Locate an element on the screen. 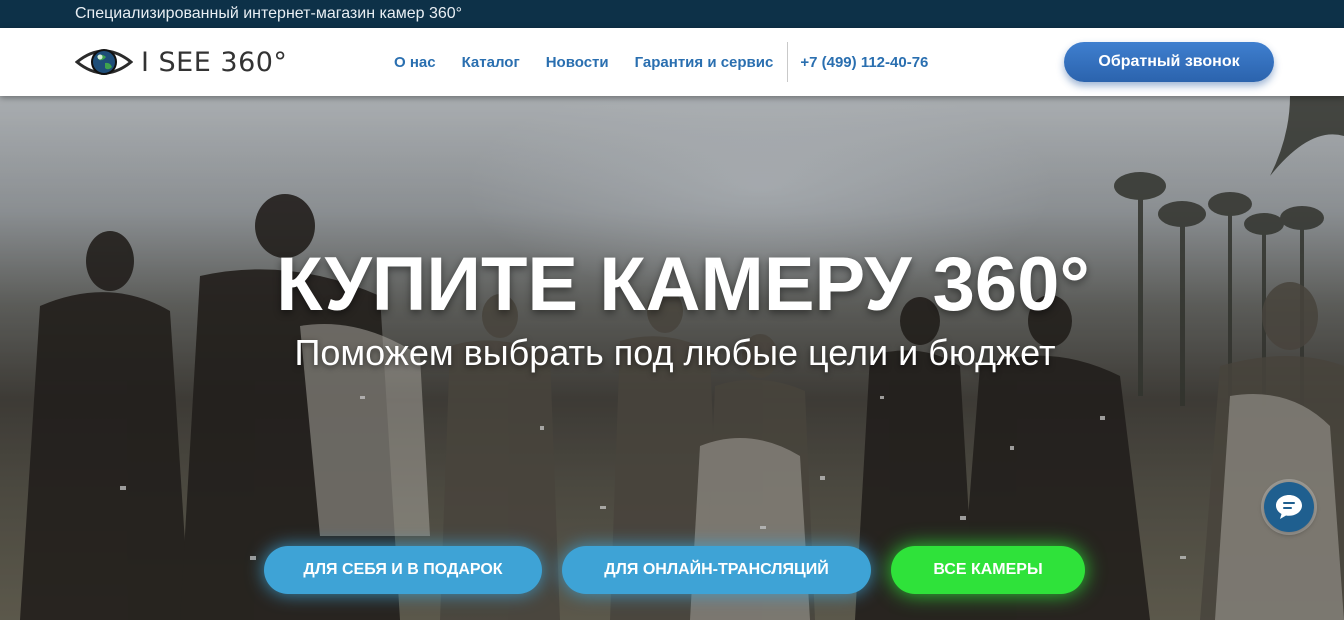 The image size is (1344, 620). eye-logo-icon is located at coordinates (104, 62).